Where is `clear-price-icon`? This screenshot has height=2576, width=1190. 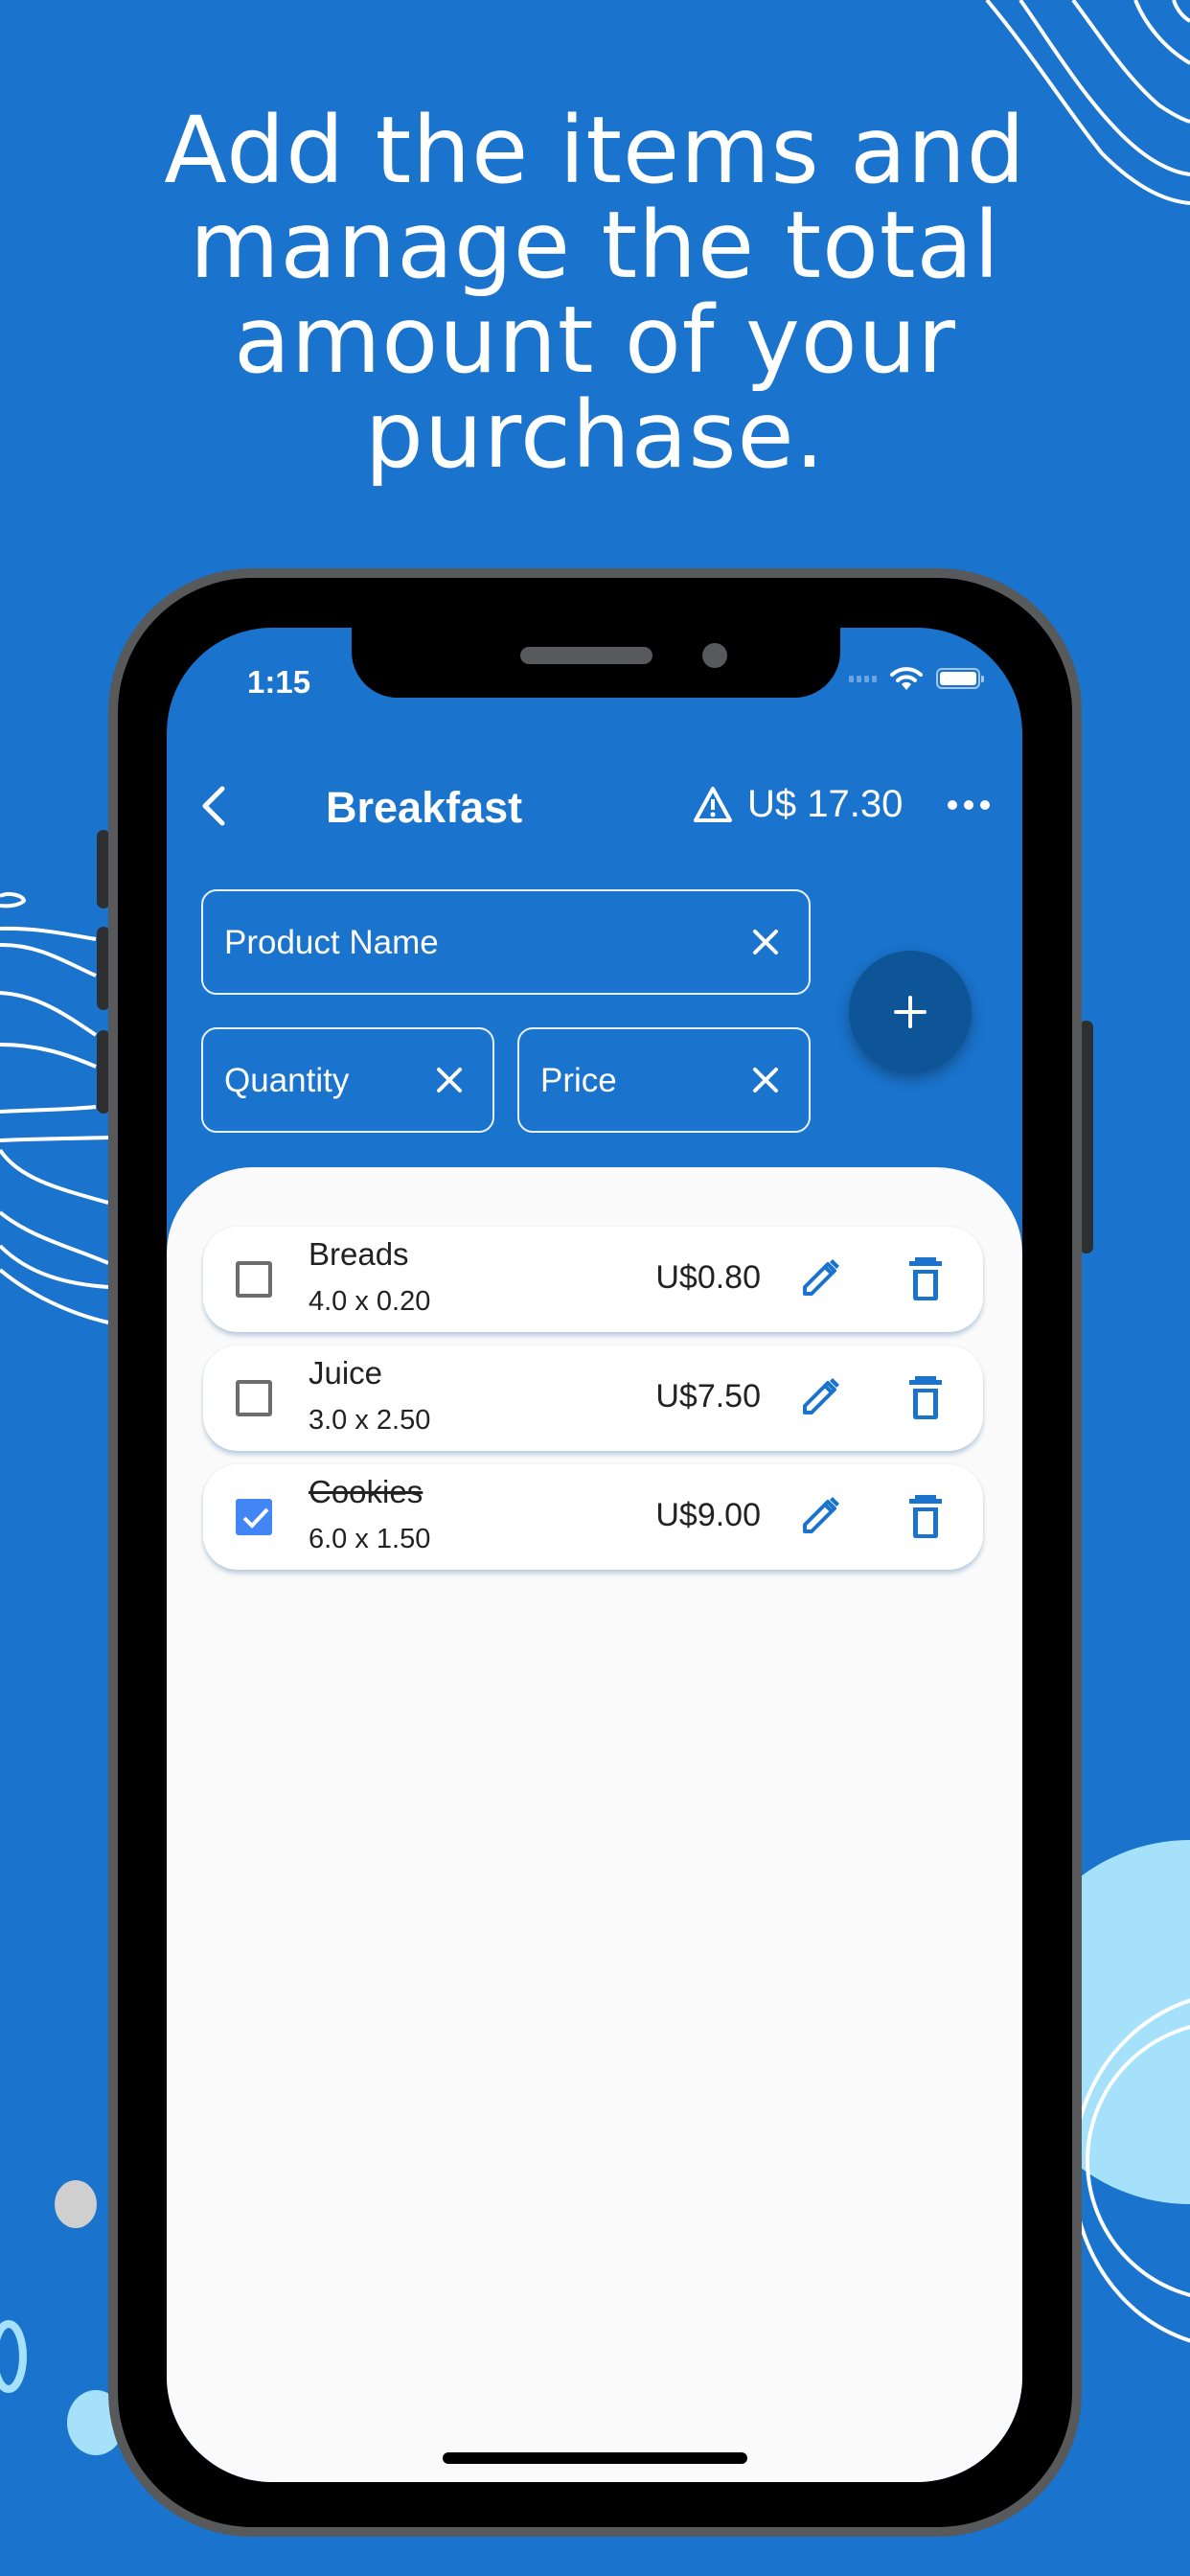
clear-price-icon is located at coordinates (765, 1080).